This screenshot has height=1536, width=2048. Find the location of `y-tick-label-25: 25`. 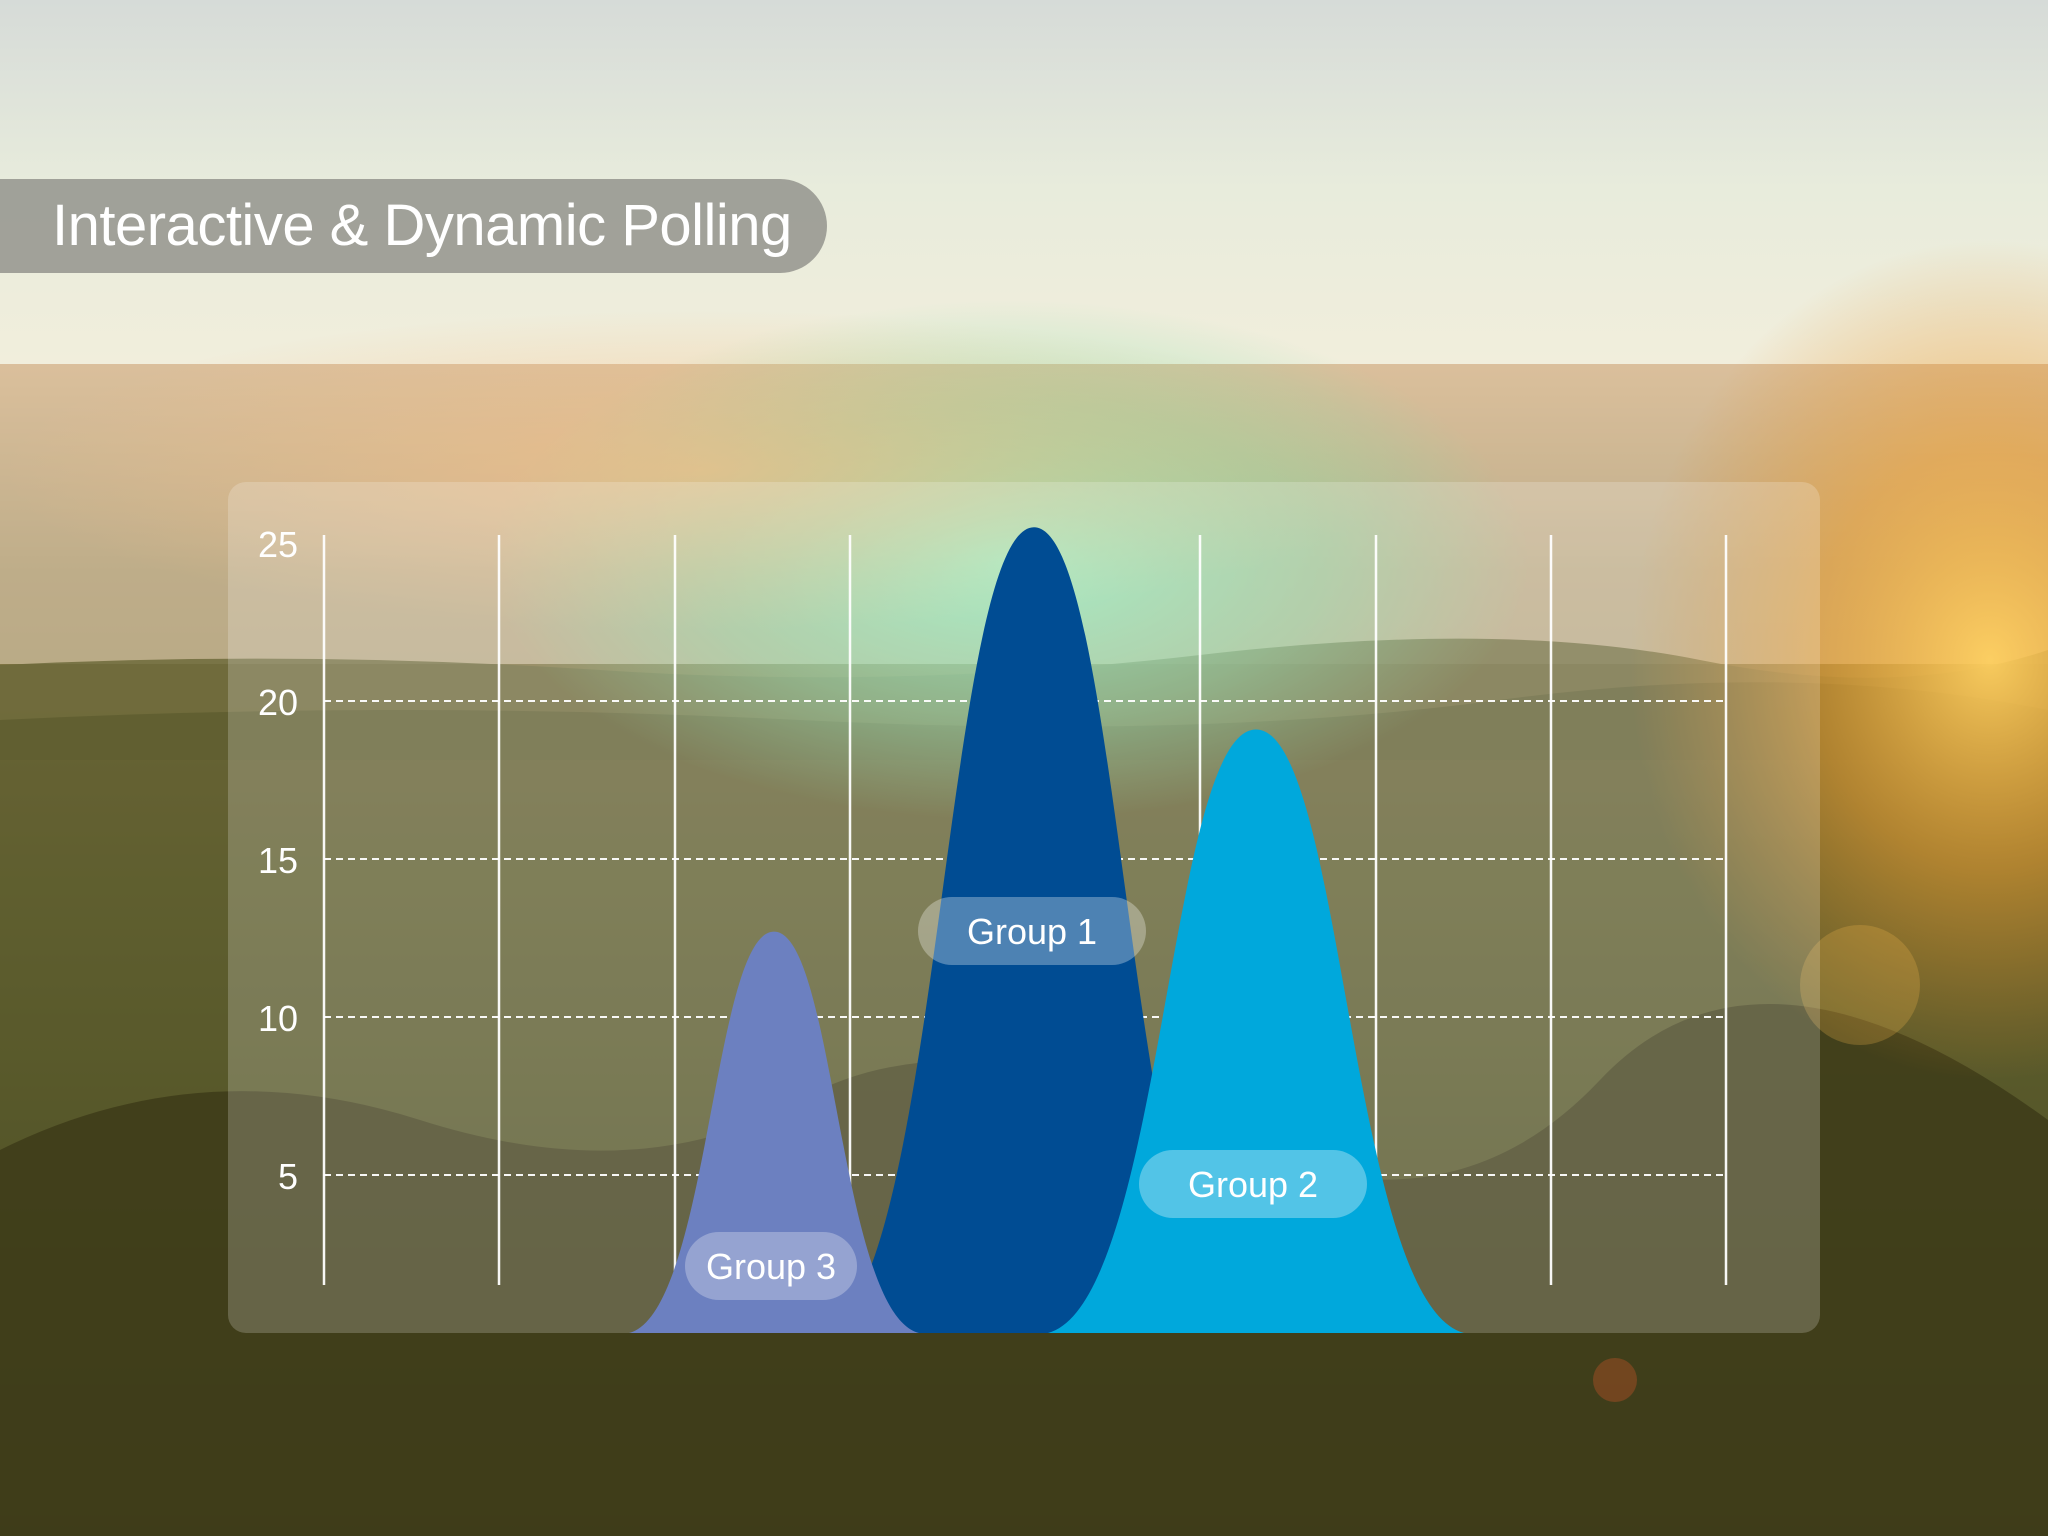

y-tick-label-25: 25 is located at coordinates (278, 544).